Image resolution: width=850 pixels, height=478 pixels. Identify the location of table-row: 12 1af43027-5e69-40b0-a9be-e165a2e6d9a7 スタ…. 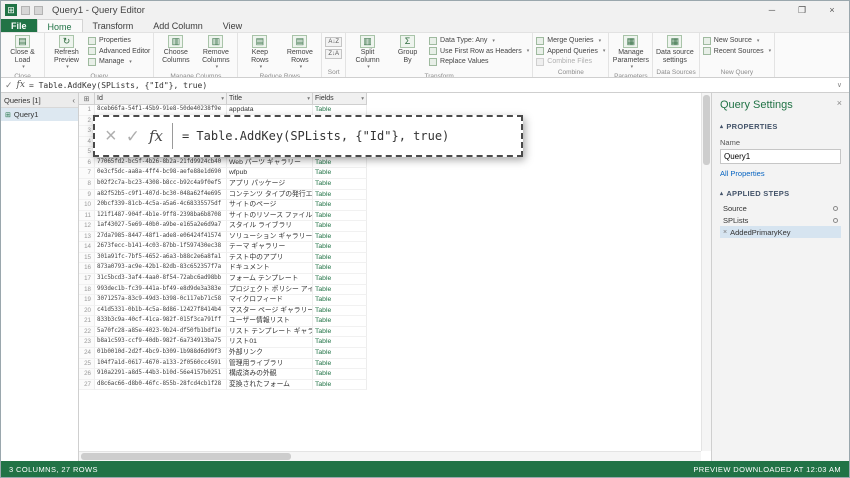
(223, 226).